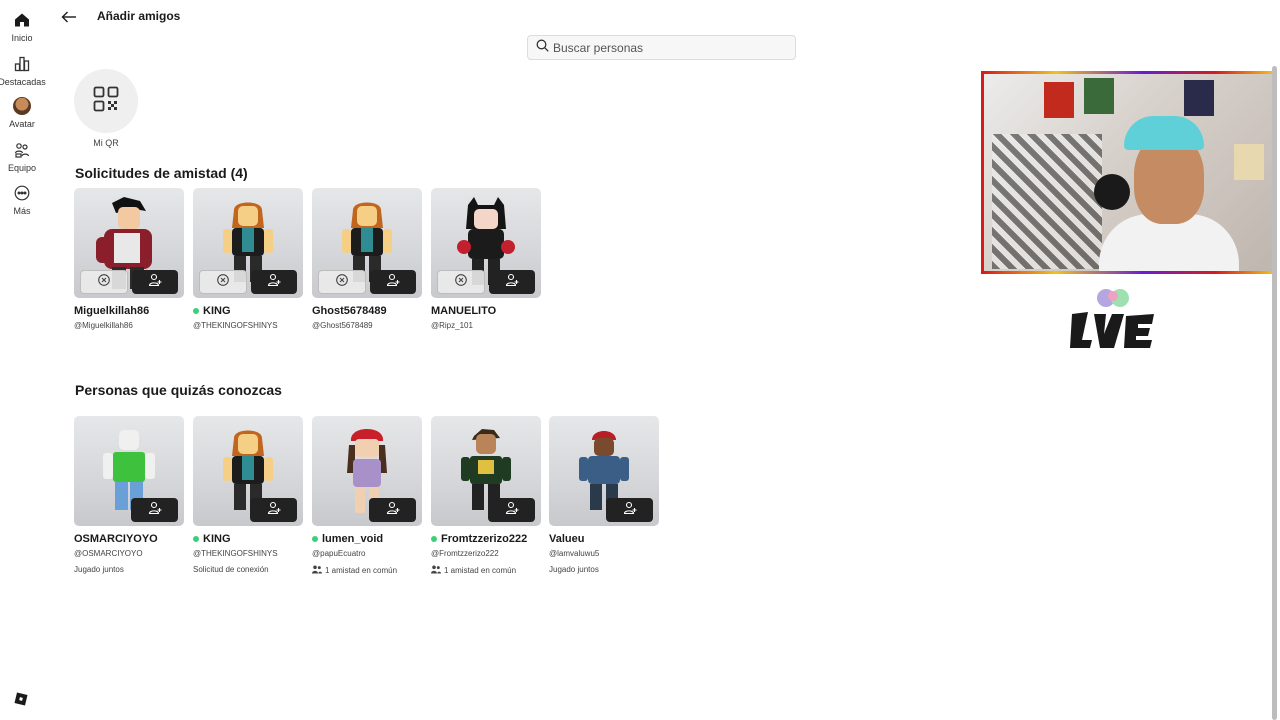  Describe the element at coordinates (108, 553) in the screenshot. I see `card-handle: @OSMARCIYOYO` at that location.